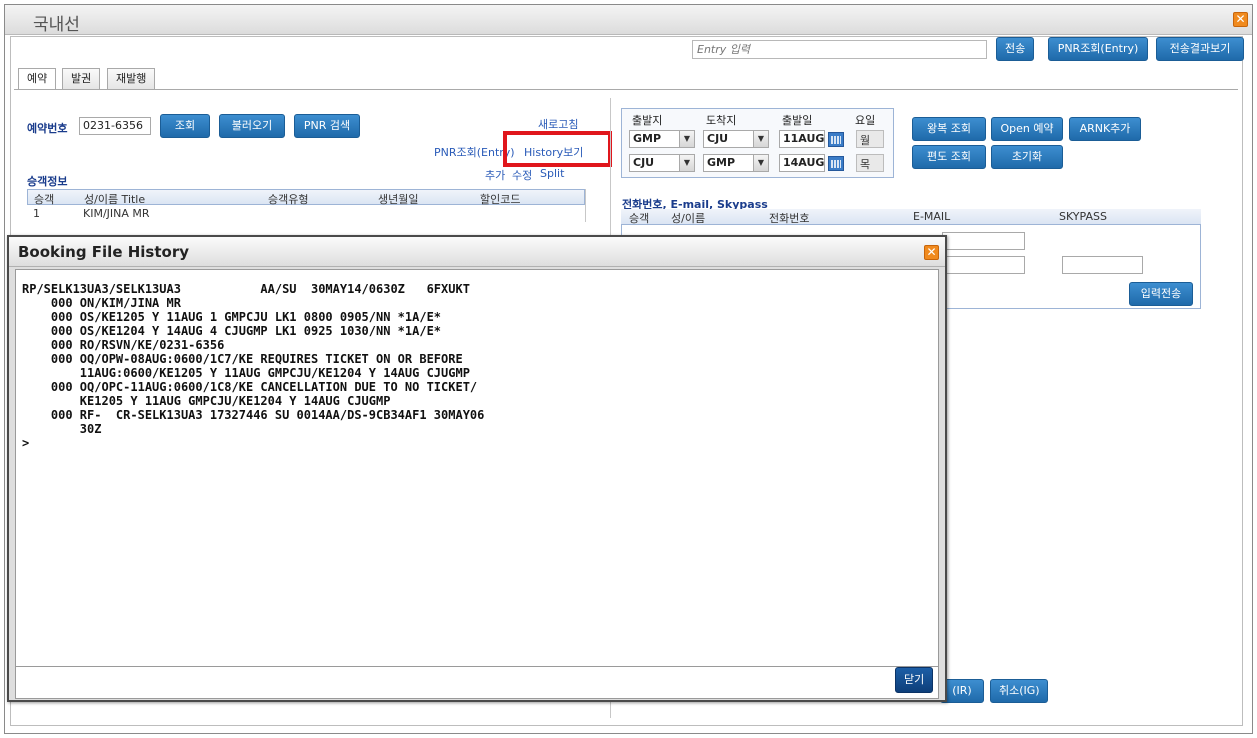 Image resolution: width=1257 pixels, height=738 pixels. I want to click on date-field-2: 14AUG, so click(811, 163).